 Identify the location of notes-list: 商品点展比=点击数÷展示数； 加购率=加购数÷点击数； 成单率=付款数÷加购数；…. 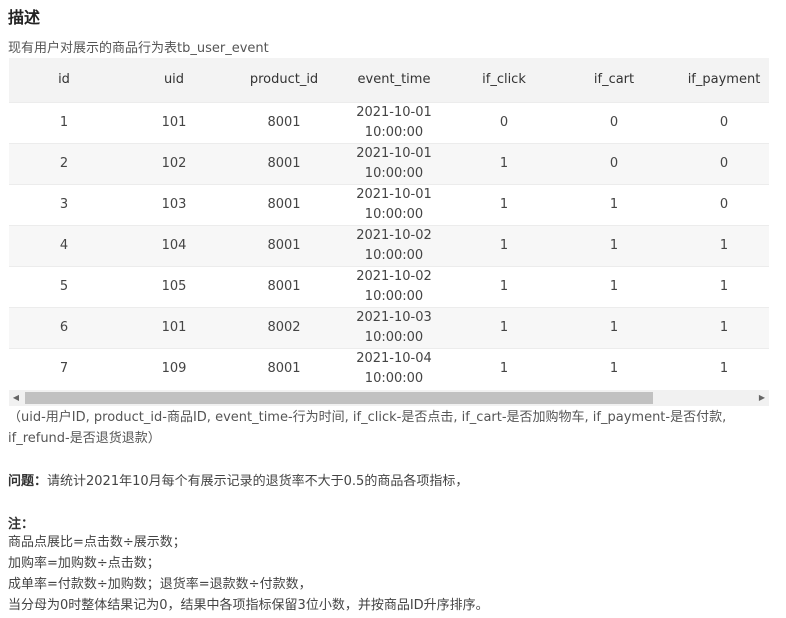
(248, 574).